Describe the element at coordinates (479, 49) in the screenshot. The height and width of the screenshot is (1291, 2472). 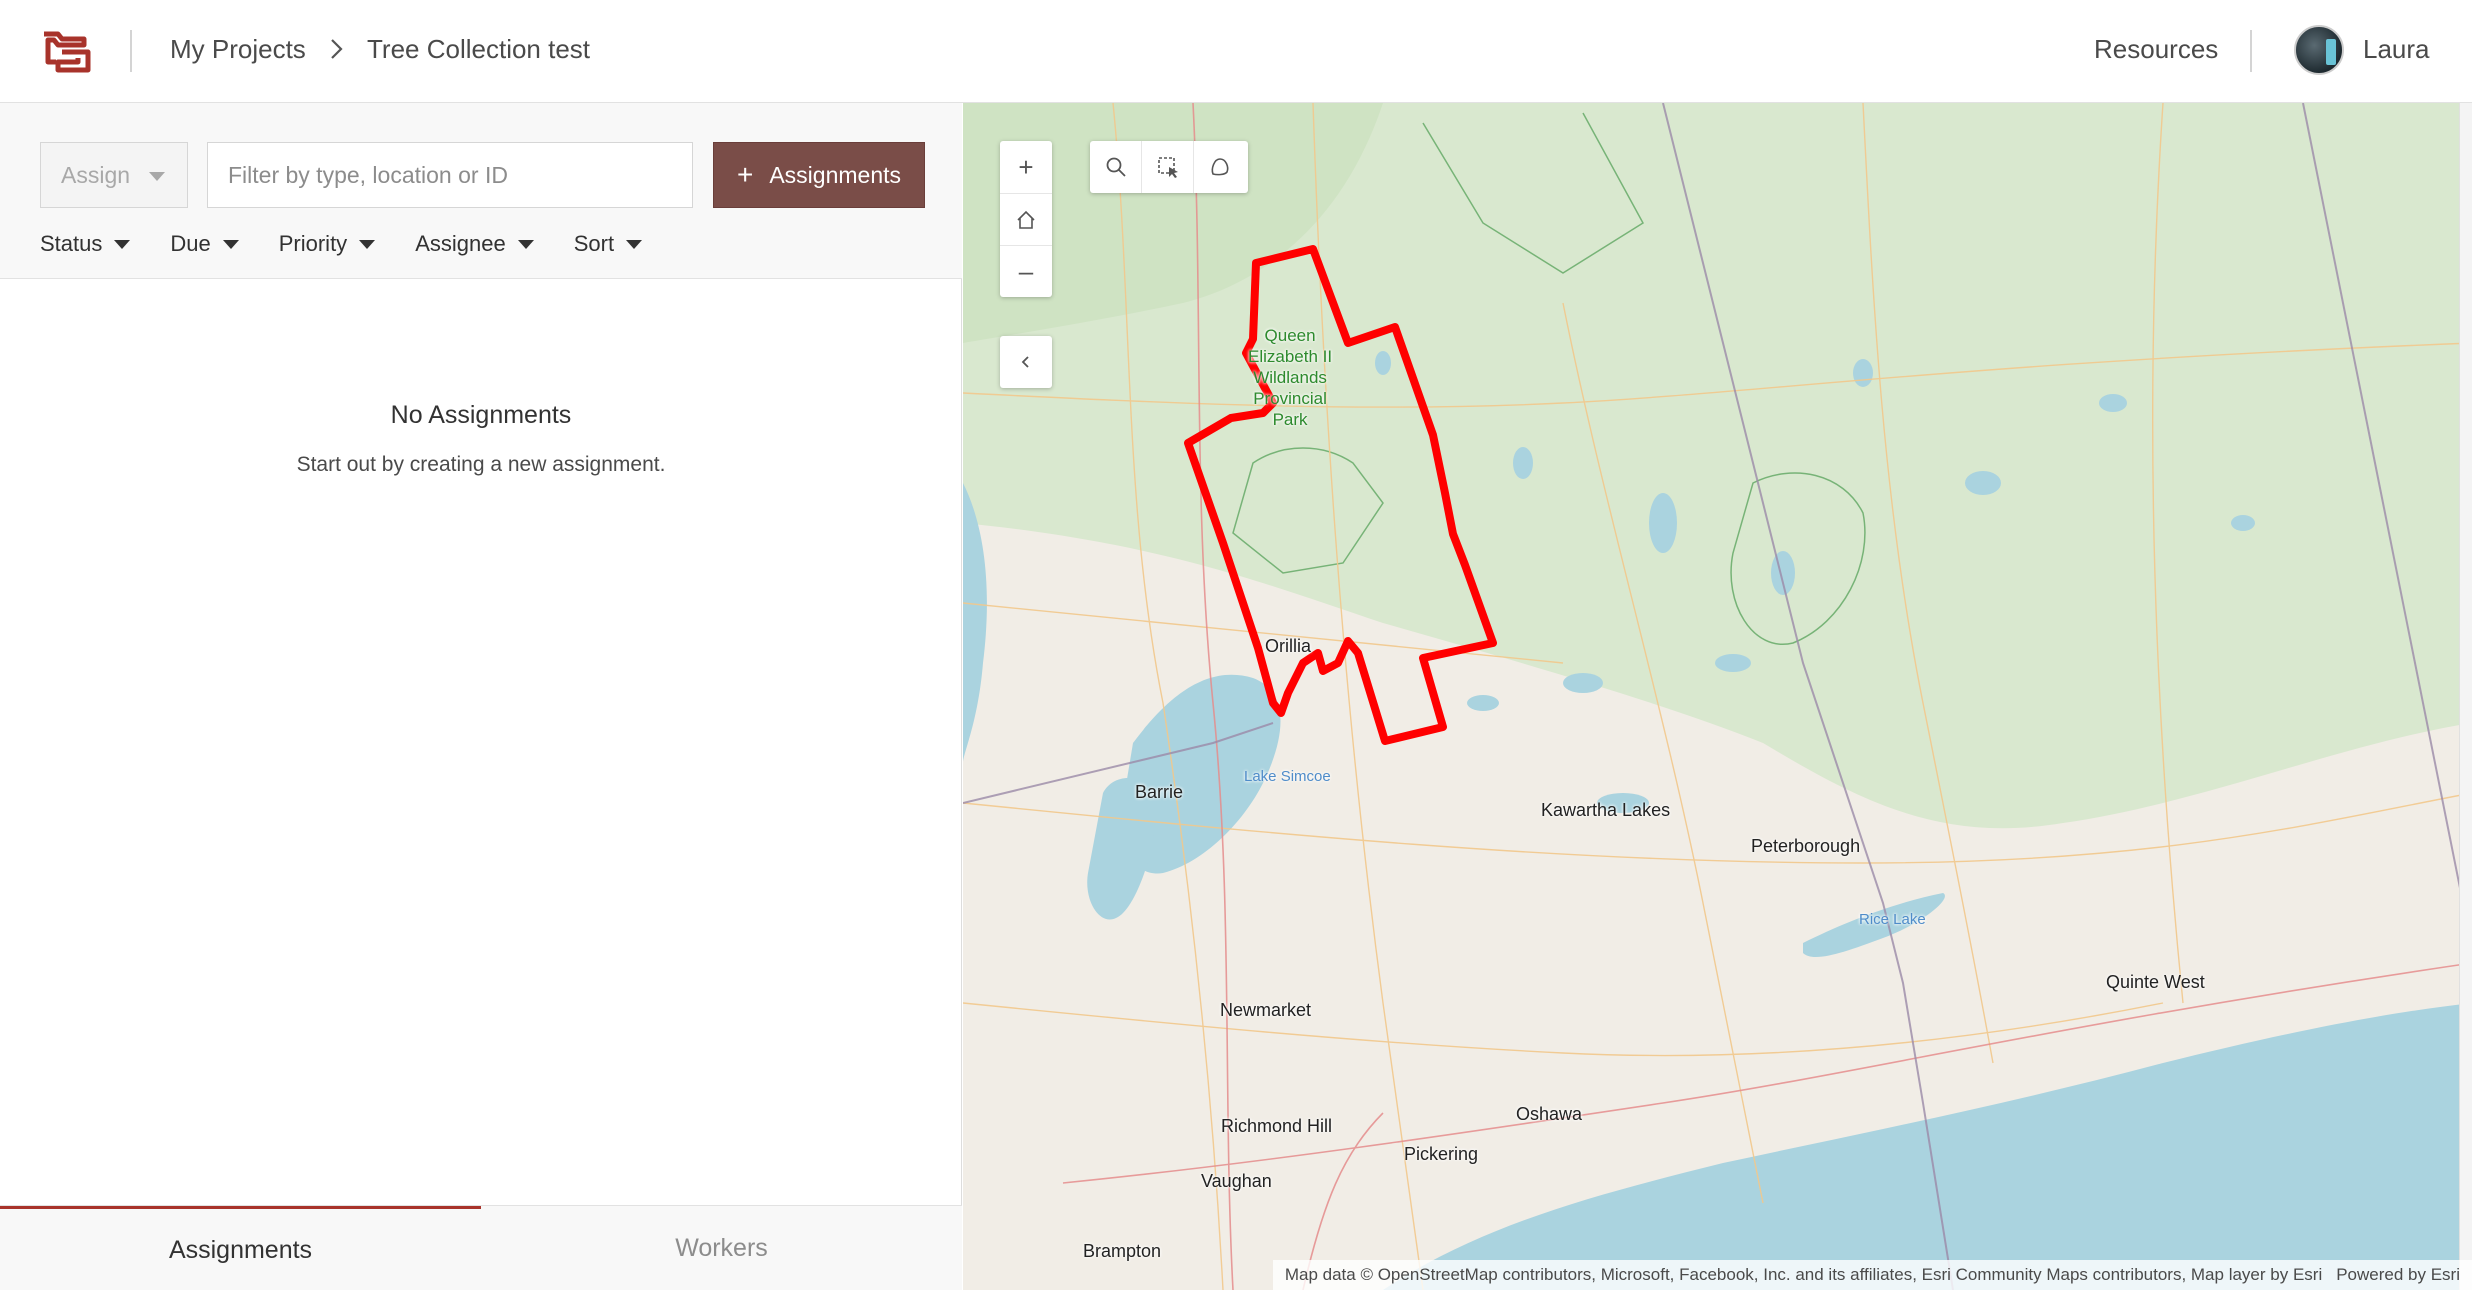
I see `breadcrumb-current-project: Tree Collection test` at that location.